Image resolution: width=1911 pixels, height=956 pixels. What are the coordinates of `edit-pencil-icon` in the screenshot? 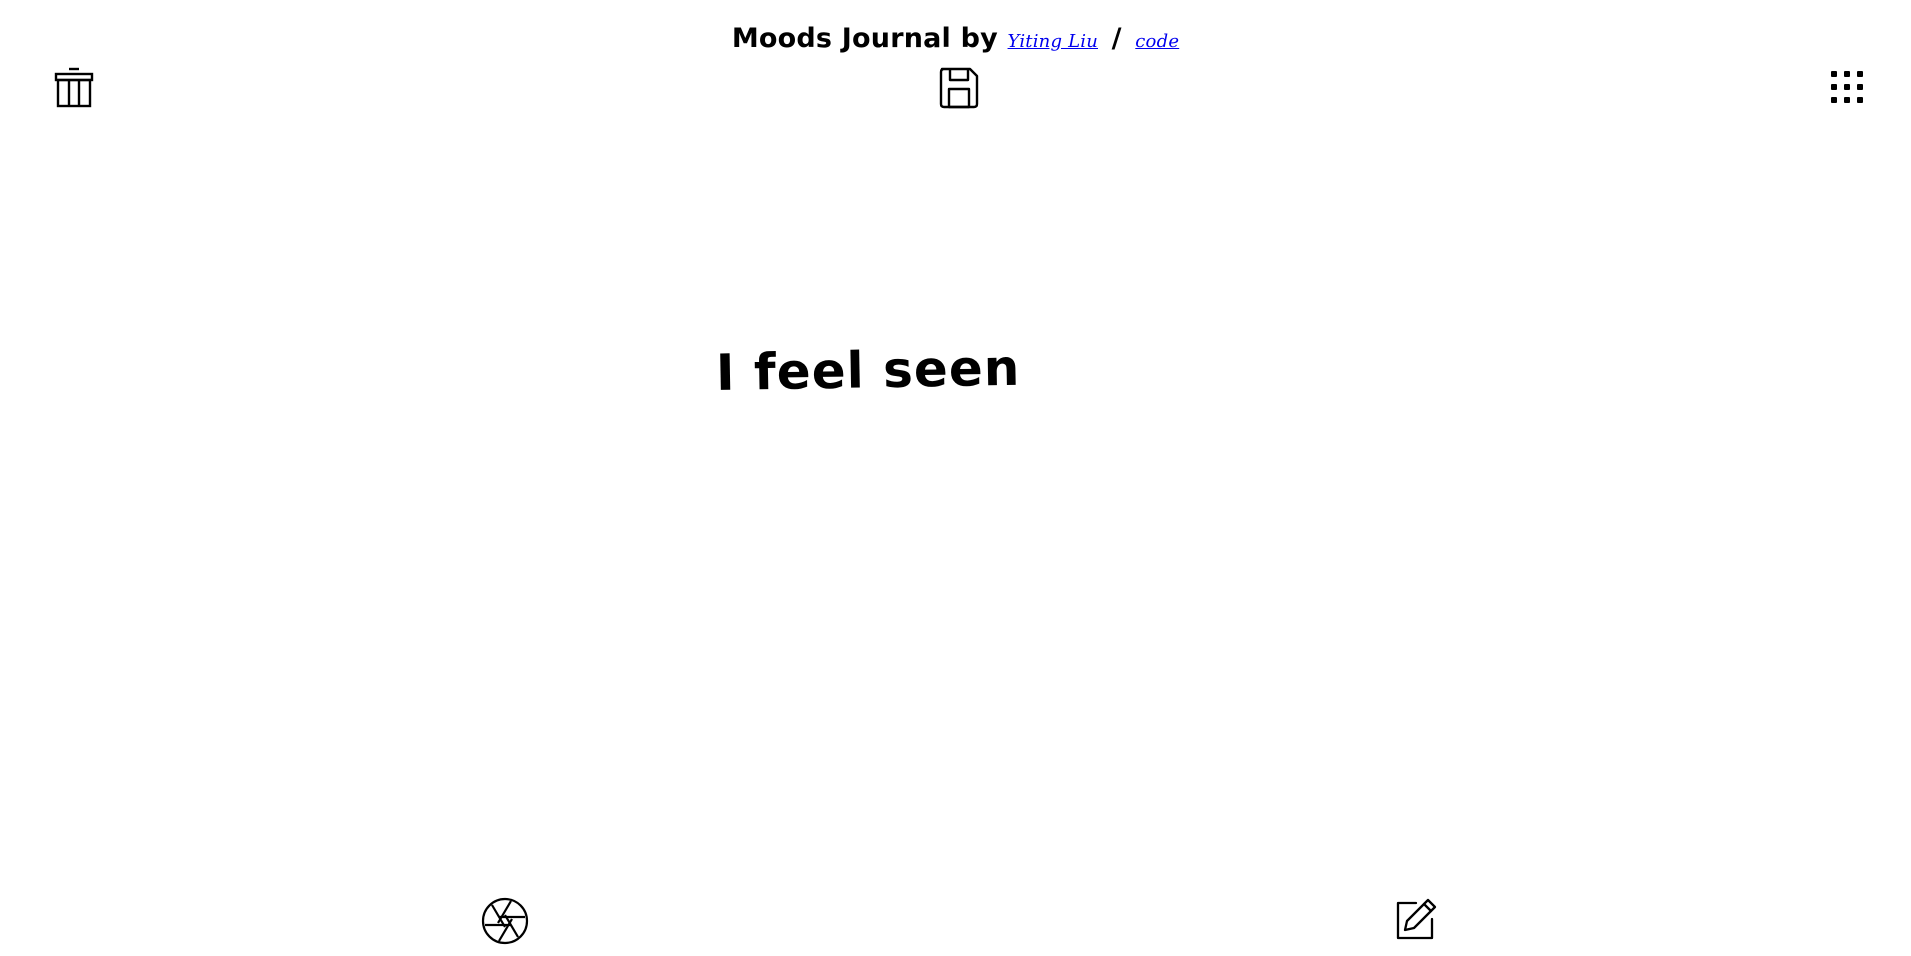 It's located at (1416, 919).